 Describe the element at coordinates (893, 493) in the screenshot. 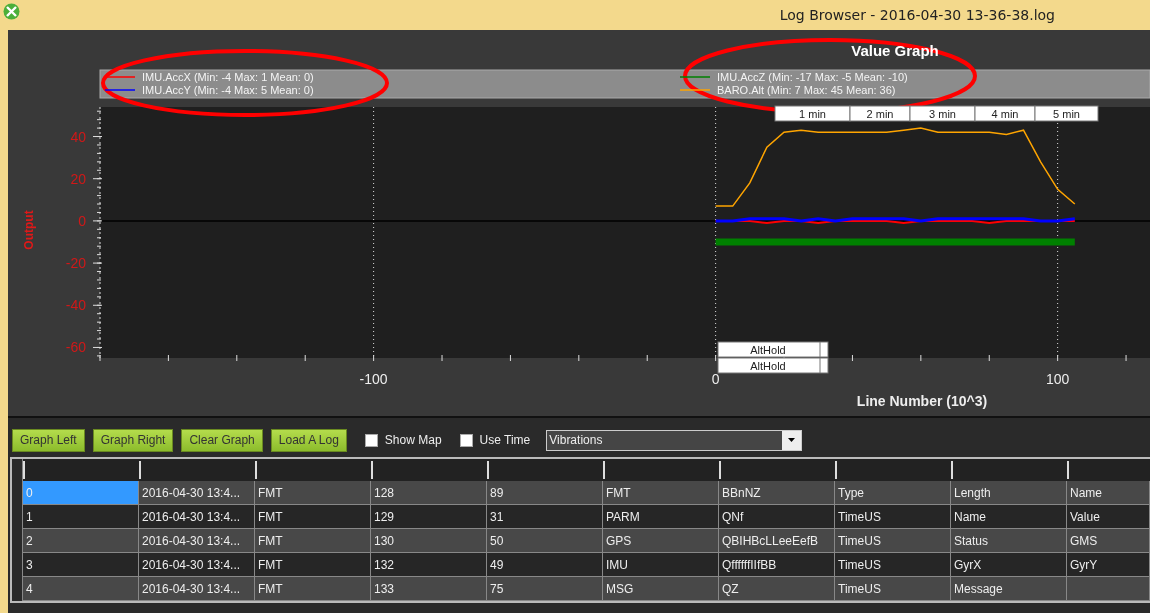

I see `table-cell: Type` at that location.